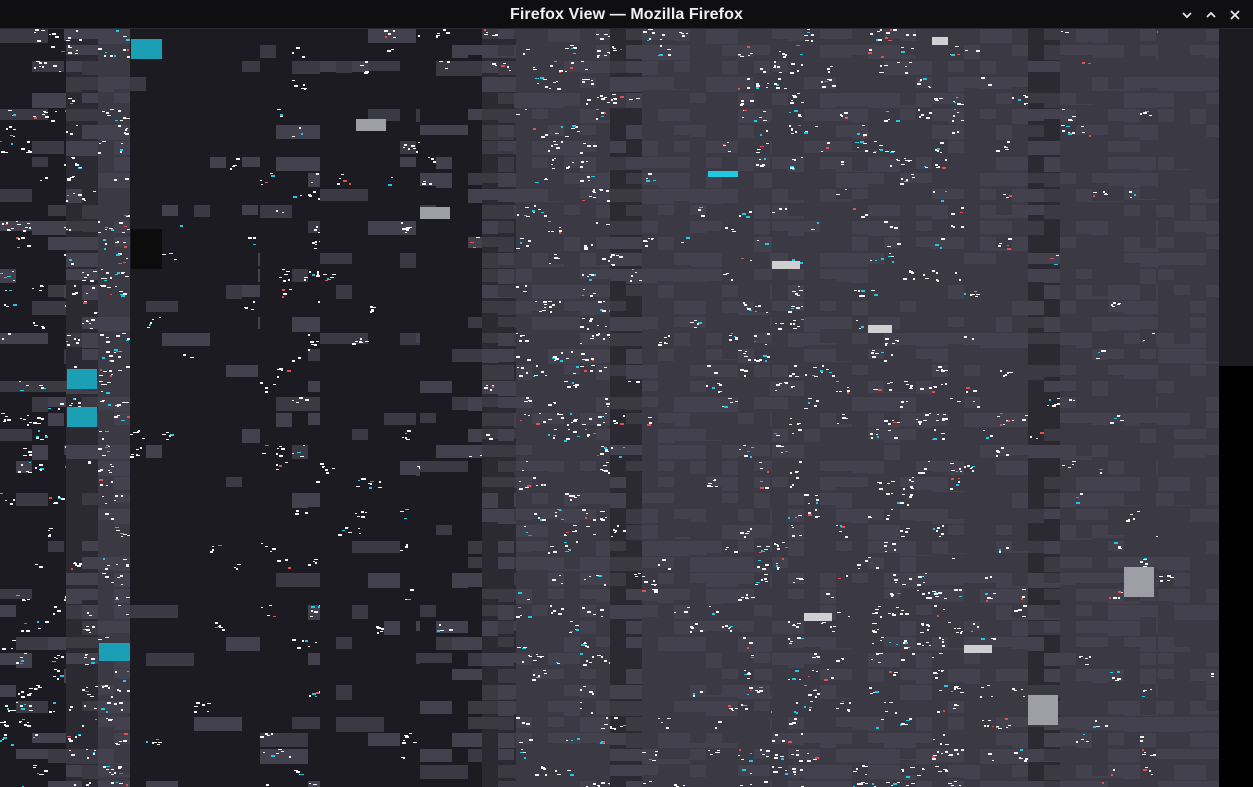 The image size is (1253, 787). I want to click on minimize-button, so click(1187, 15).